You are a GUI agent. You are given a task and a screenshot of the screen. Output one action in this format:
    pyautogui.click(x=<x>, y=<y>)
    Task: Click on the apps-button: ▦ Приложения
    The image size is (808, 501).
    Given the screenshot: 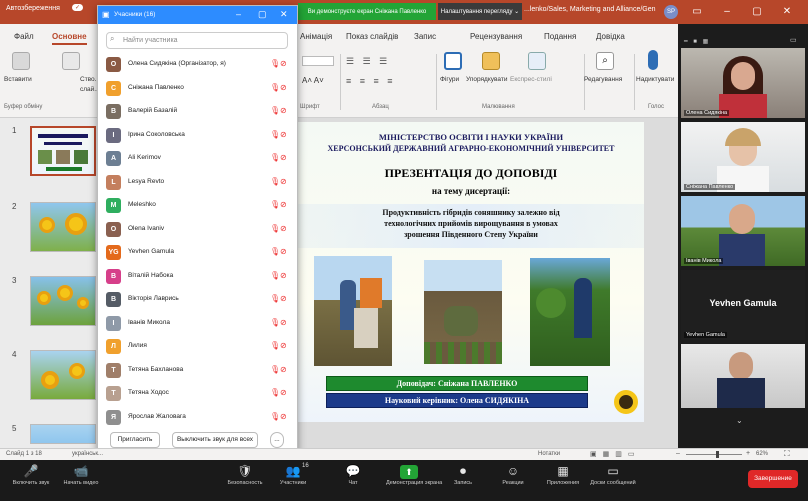 What is the action you would take?
    pyautogui.click(x=563, y=481)
    